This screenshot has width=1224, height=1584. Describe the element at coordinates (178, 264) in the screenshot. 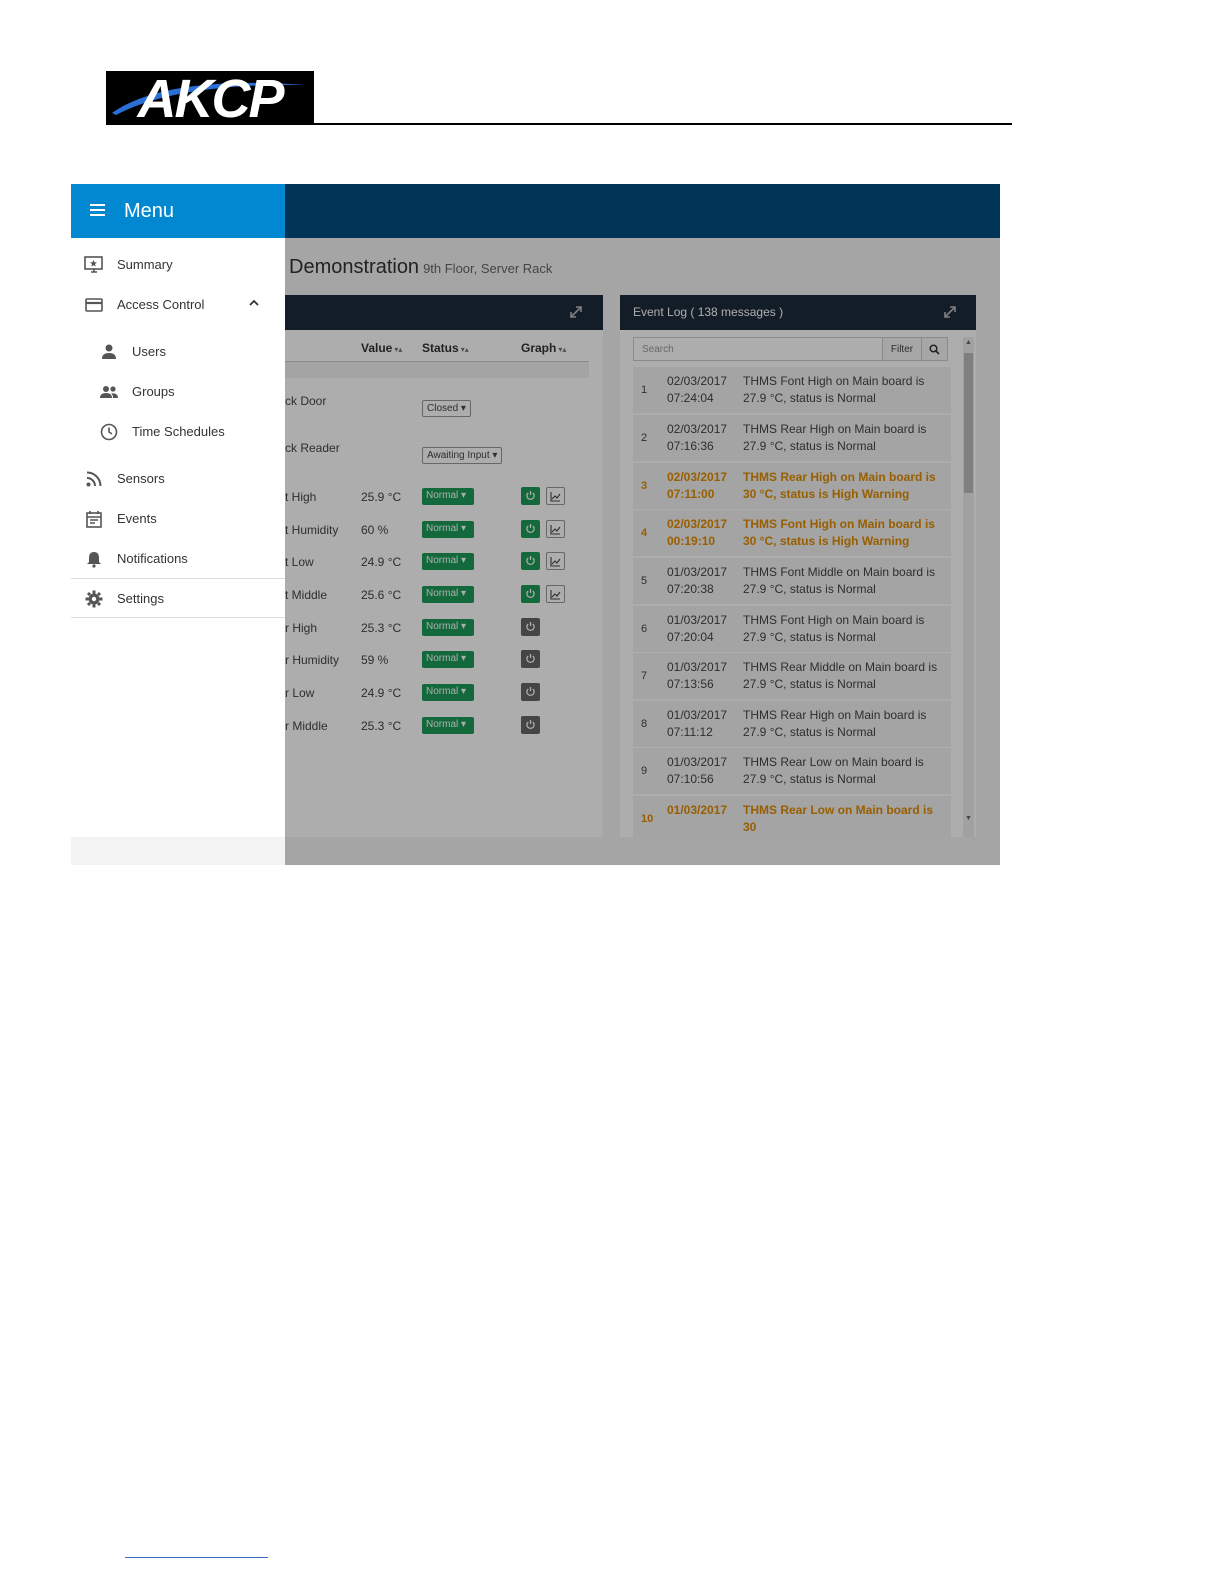

I see `menu-item-summary: Summary` at that location.